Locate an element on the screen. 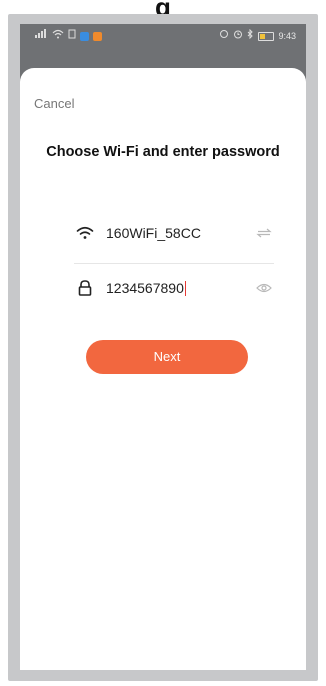 The height and width of the screenshot is (686, 326). password-field: 1234567890 is located at coordinates (174, 288).